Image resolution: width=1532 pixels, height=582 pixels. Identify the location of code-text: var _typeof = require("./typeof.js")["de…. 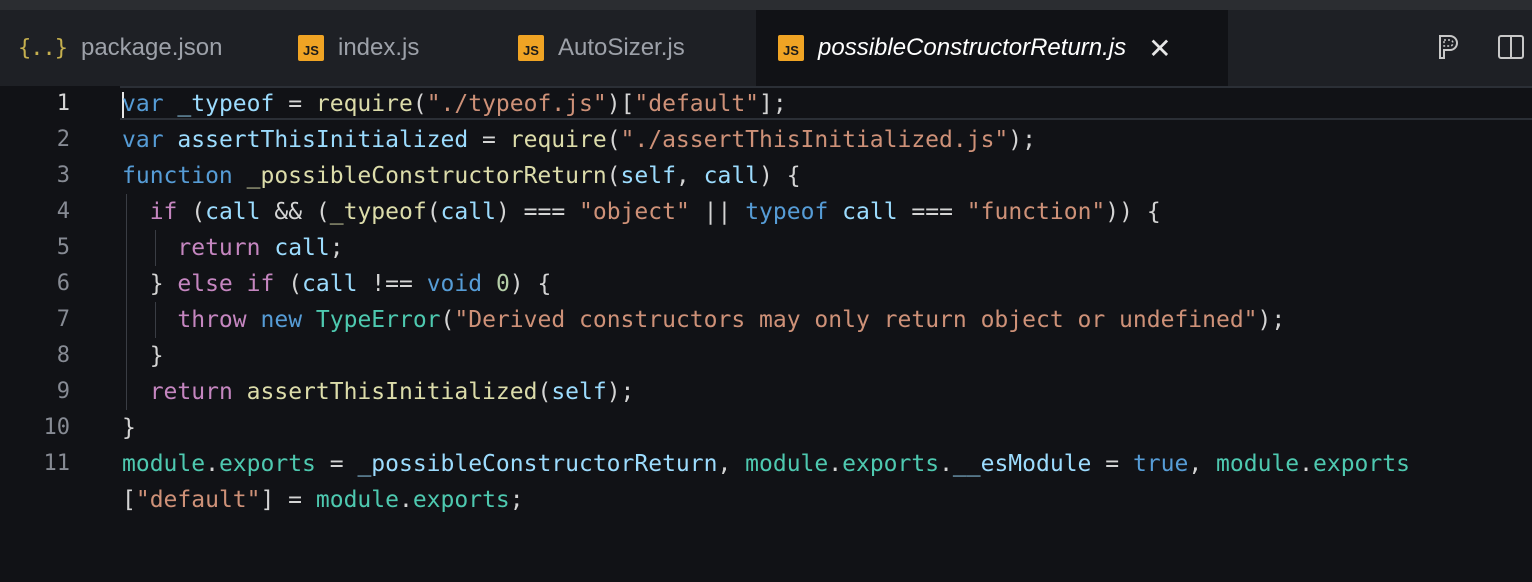
(454, 104).